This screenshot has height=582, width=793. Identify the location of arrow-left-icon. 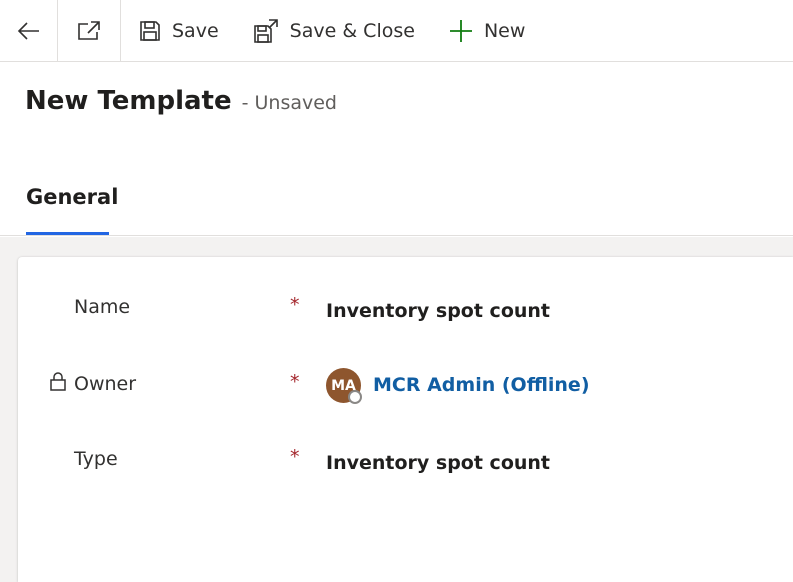
(28, 30).